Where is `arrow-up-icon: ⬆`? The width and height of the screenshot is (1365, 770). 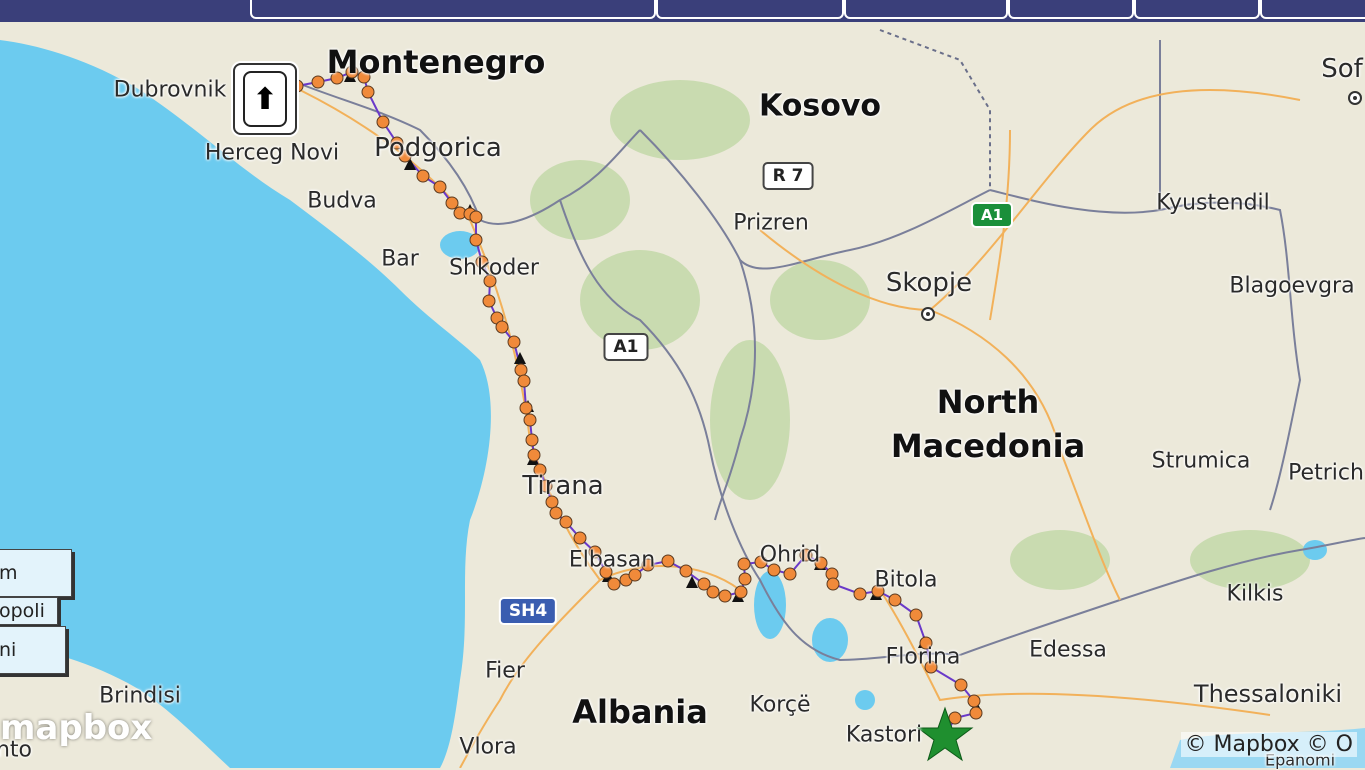 arrow-up-icon: ⬆ is located at coordinates (265, 99).